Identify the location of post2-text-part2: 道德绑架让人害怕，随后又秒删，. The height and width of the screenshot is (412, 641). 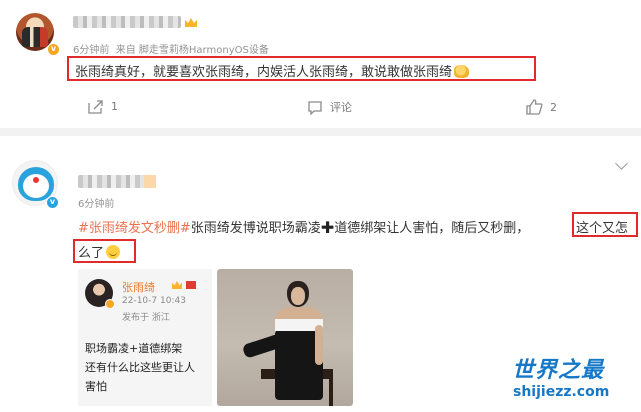
(432, 228).